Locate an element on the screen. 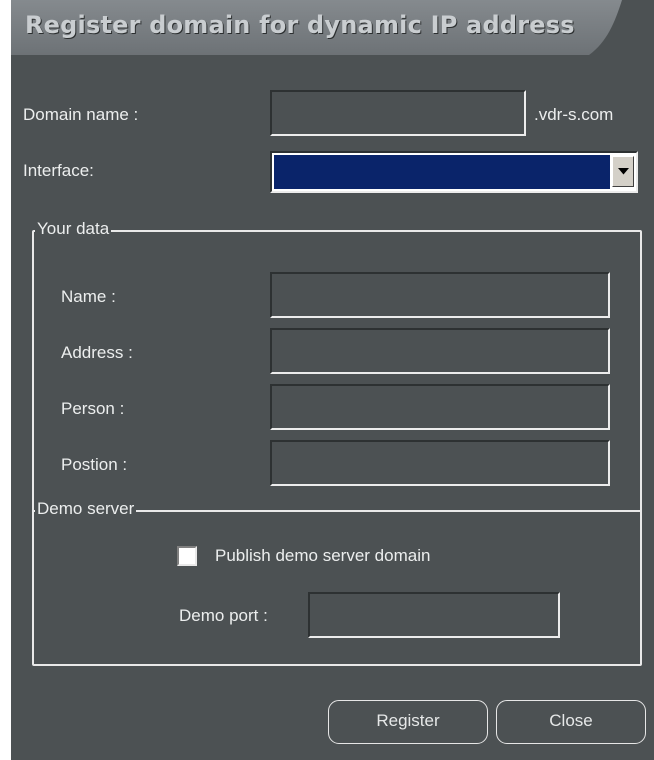 The width and height of the screenshot is (654, 760). name-input is located at coordinates (440, 295).